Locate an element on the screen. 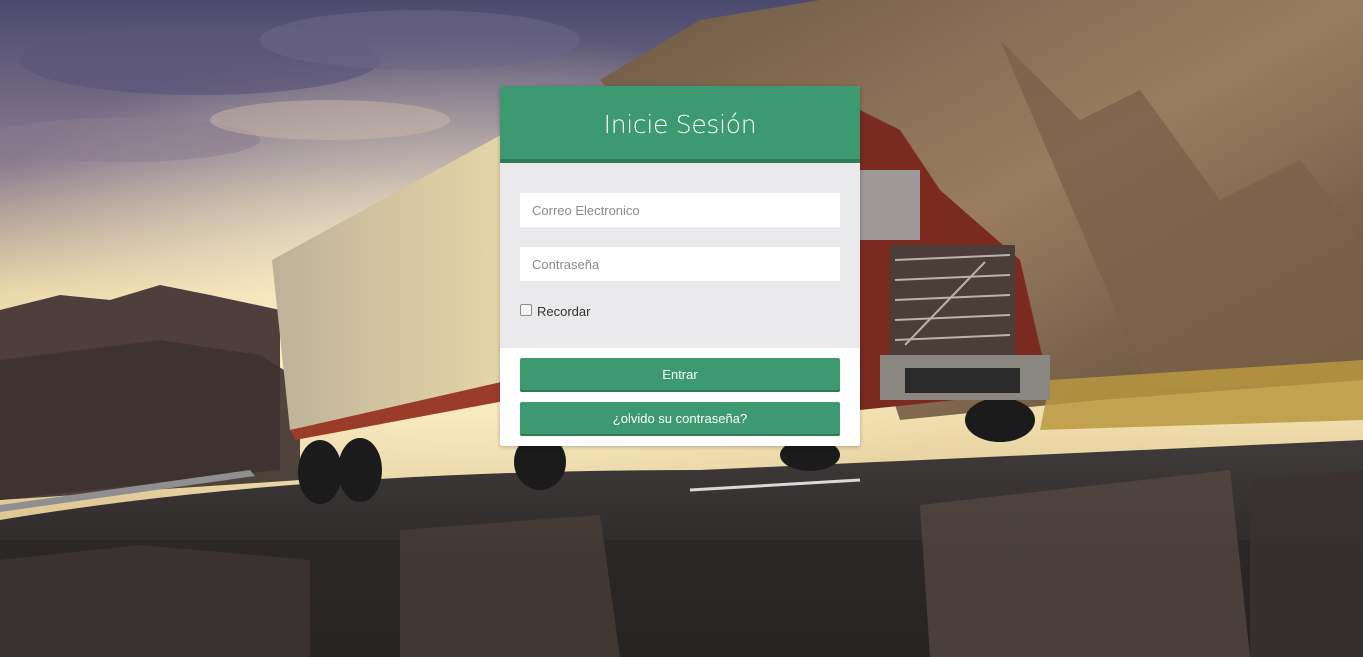 This screenshot has height=657, width=1363. remember-option: Recordar is located at coordinates (555, 311).